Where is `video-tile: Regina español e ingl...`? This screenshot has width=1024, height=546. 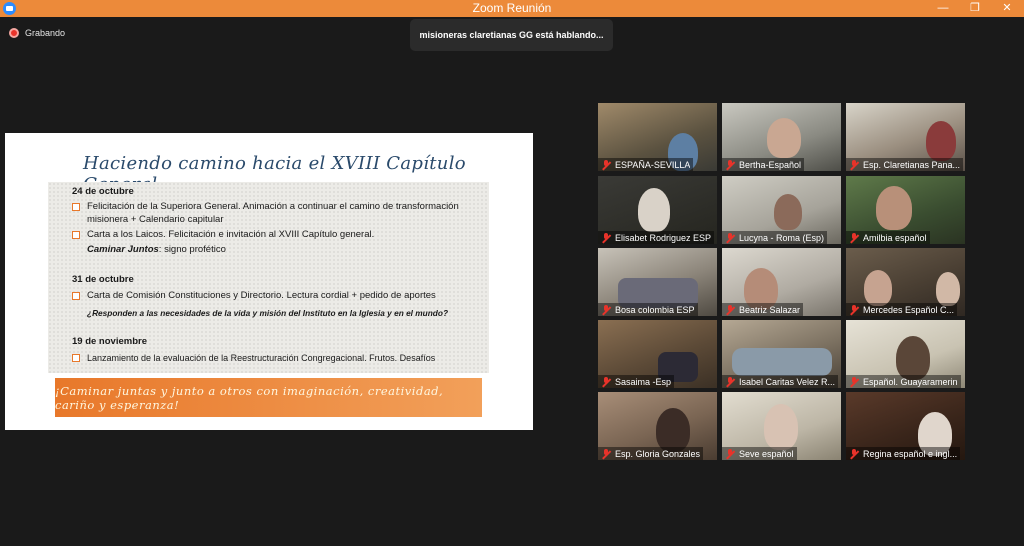 video-tile: Regina español e ingl... is located at coordinates (905, 426).